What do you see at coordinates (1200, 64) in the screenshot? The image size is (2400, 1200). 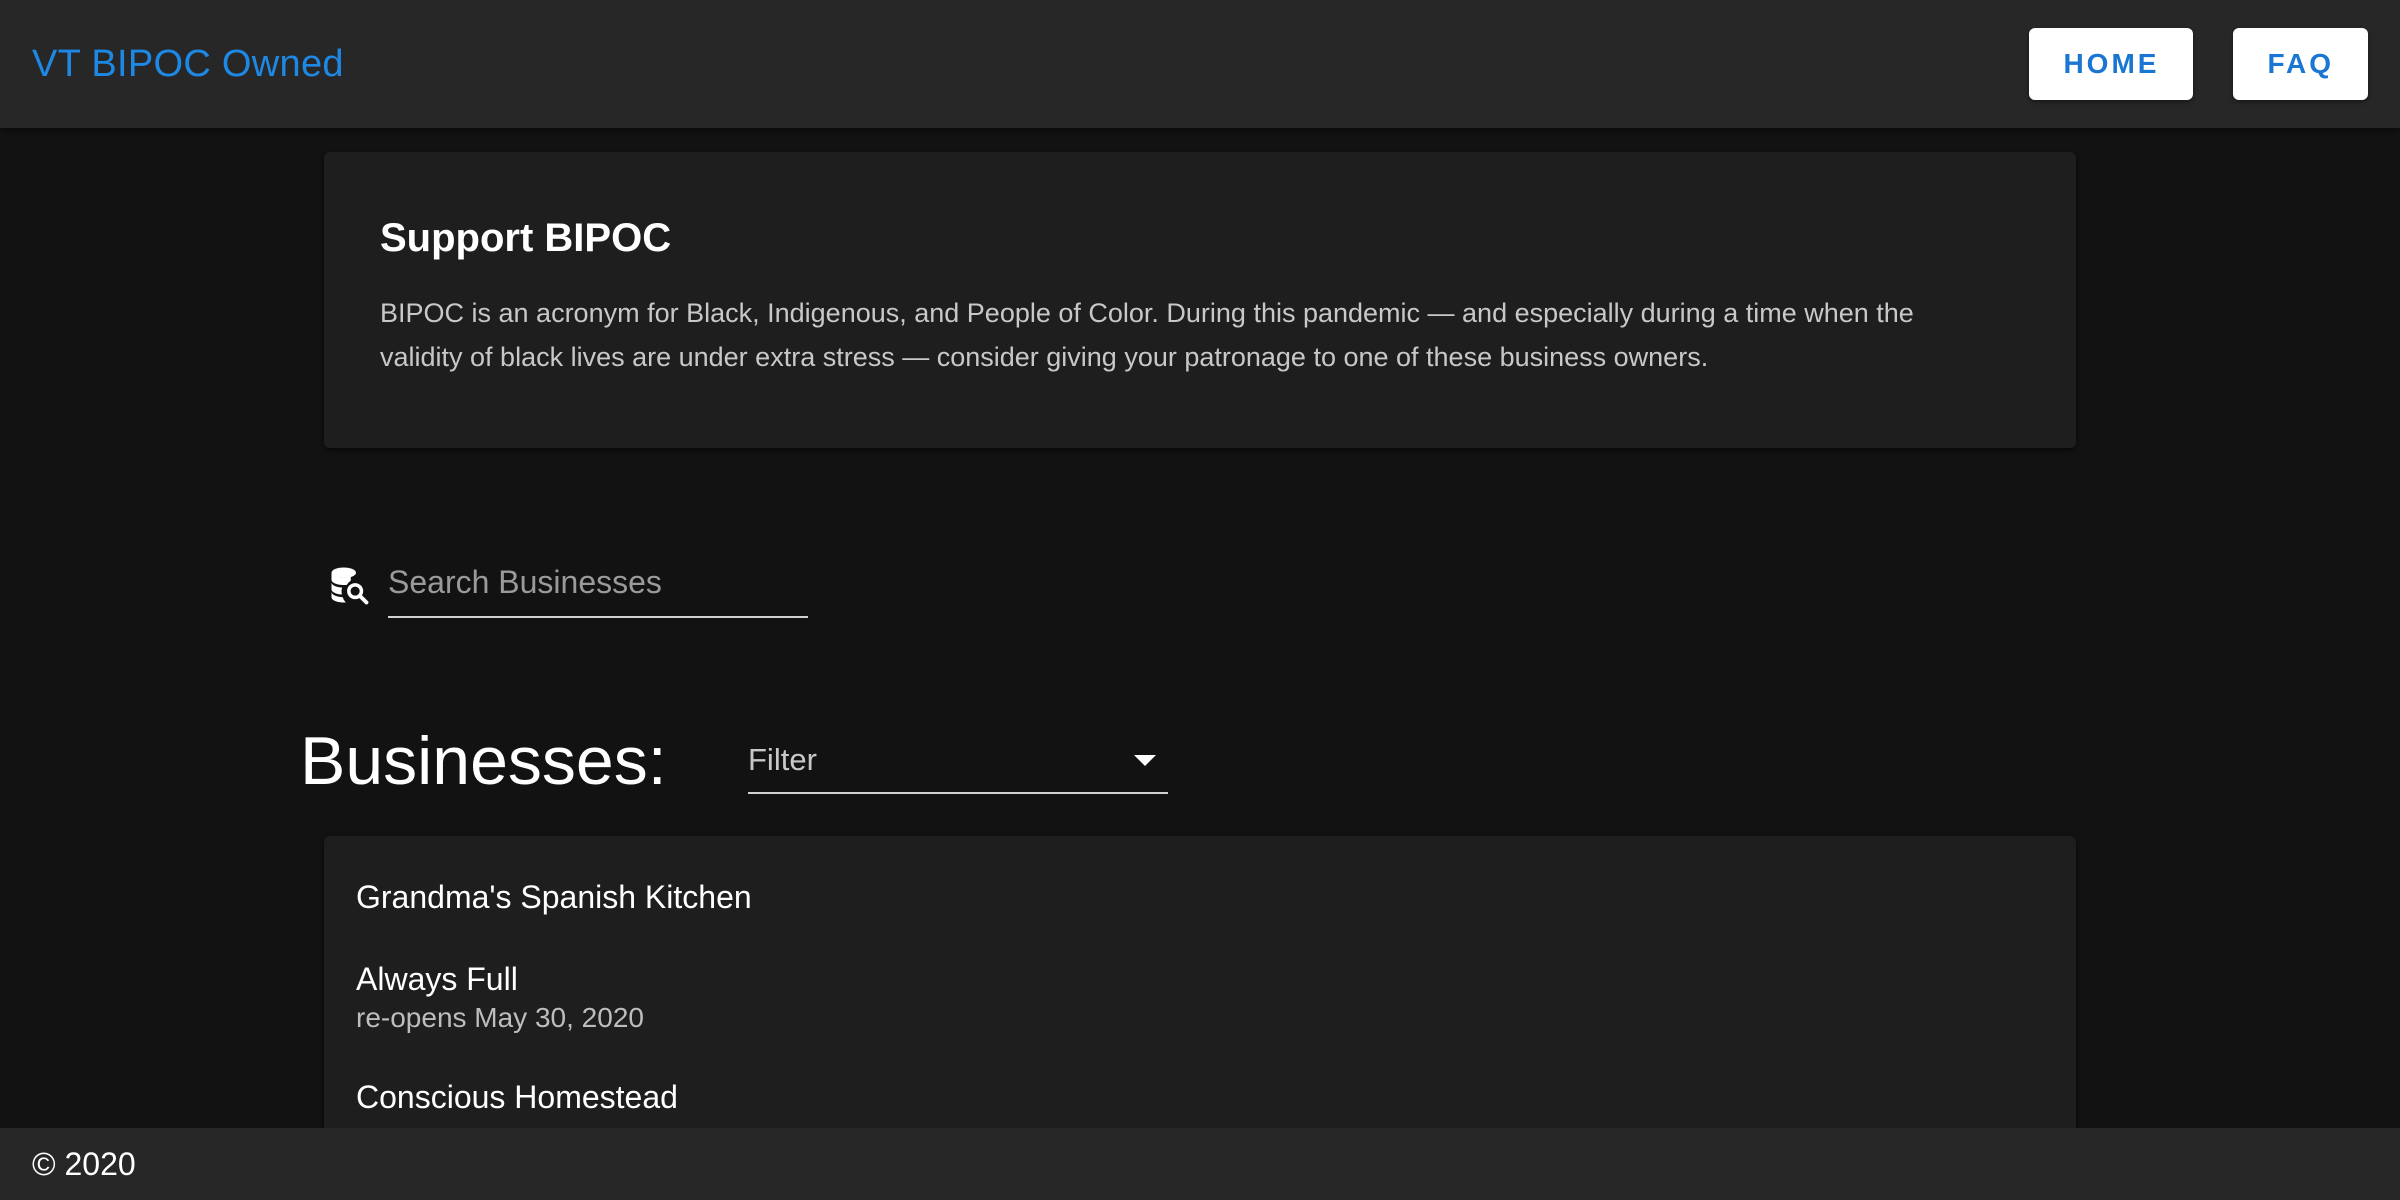 I see `app-bar: VT BIPOC Owned HOME FAQ` at bounding box center [1200, 64].